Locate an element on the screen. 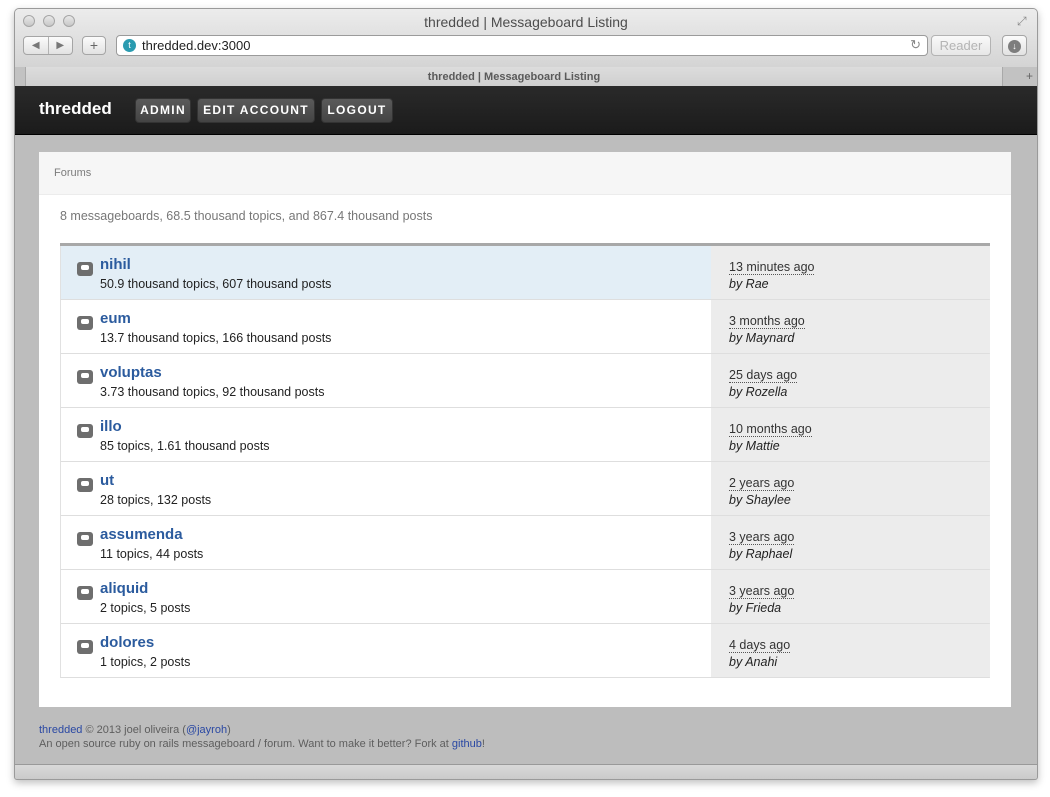  latest-activity: 10 months ago by Mattie is located at coordinates (850, 434).